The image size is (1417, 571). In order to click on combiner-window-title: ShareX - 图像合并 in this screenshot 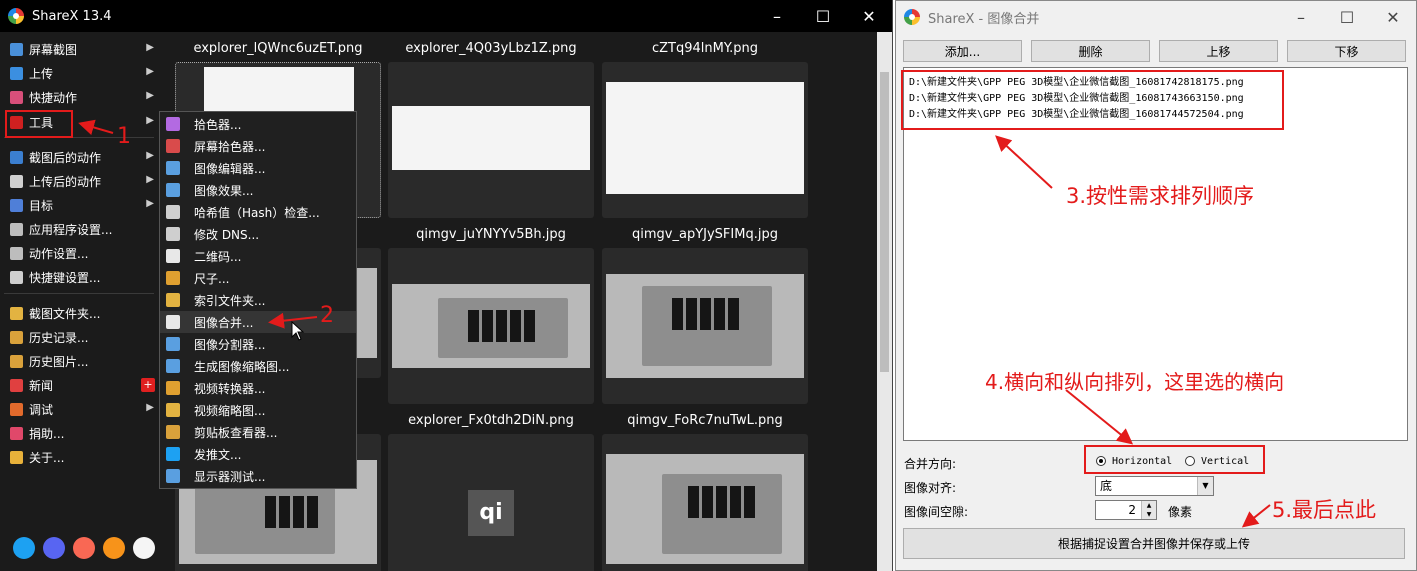, I will do `click(984, 19)`.